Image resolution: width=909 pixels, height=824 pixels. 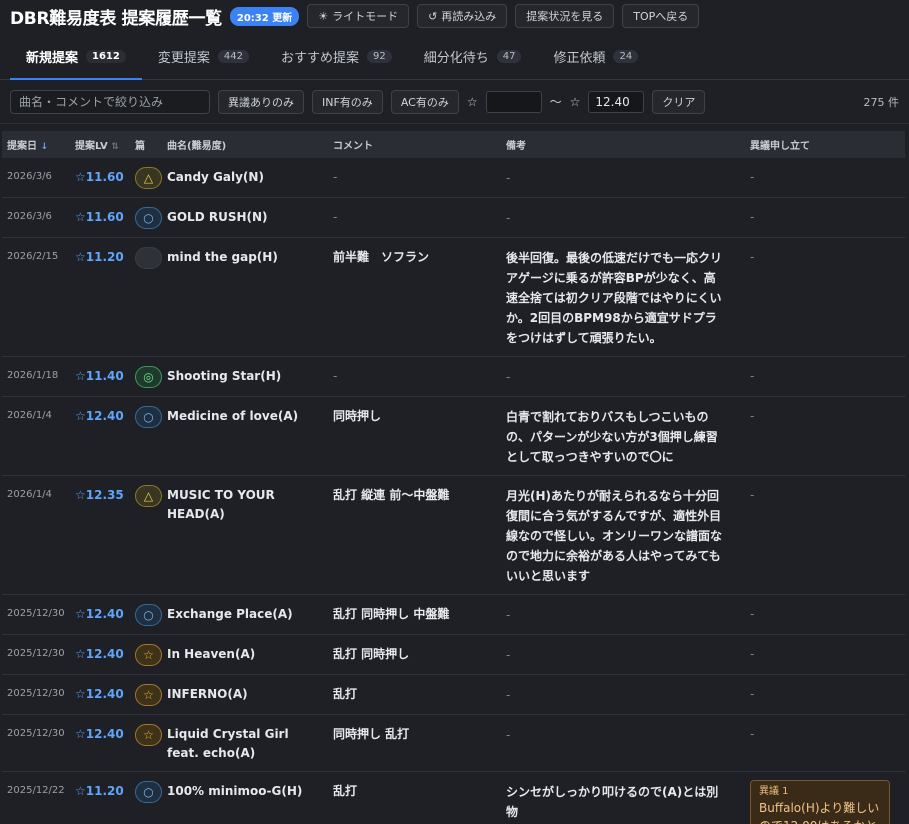 I want to click on objection-card: 異議 1 Buffalo(H)より難しいので12.00はあるかと, so click(x=820, y=802).